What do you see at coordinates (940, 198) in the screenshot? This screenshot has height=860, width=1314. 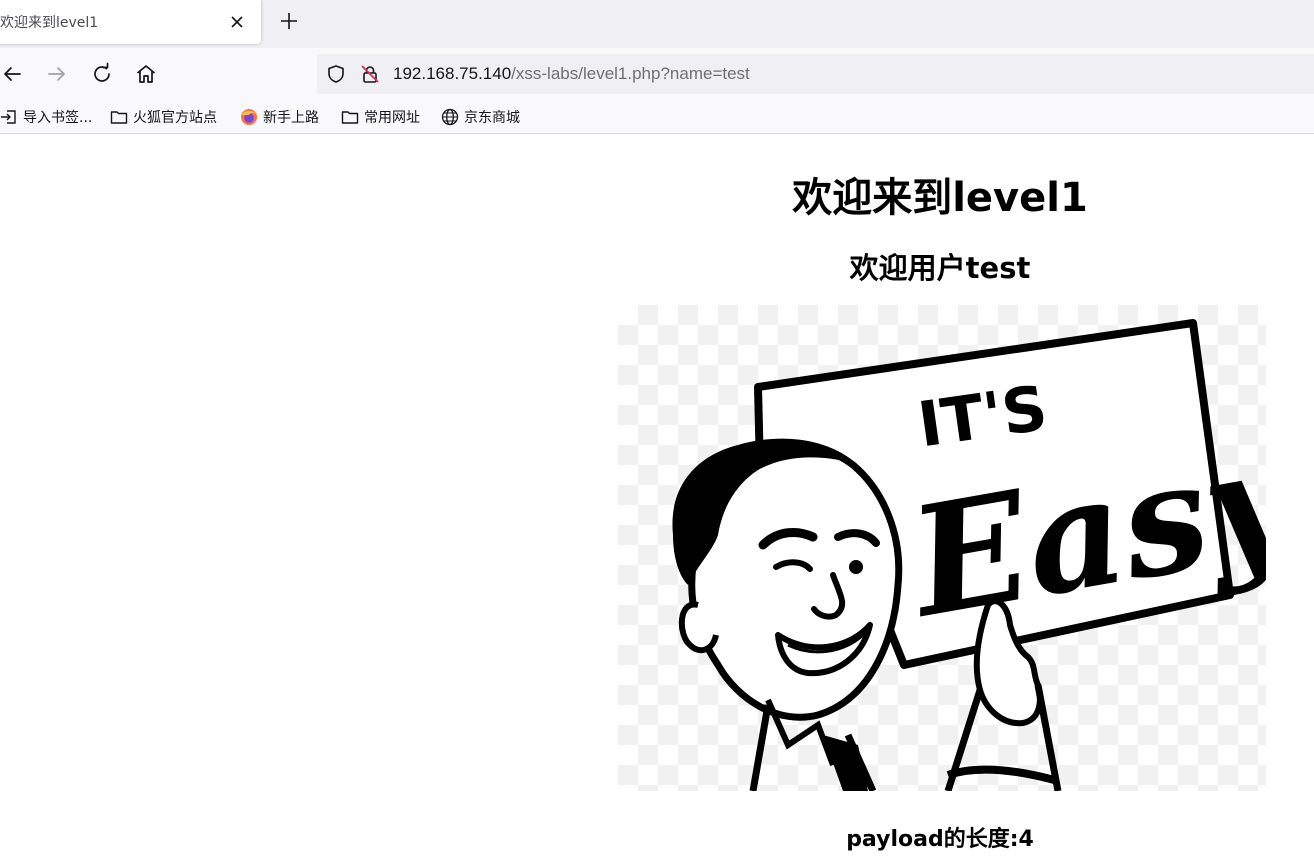 I see `page-title: 欢迎来到level1` at bounding box center [940, 198].